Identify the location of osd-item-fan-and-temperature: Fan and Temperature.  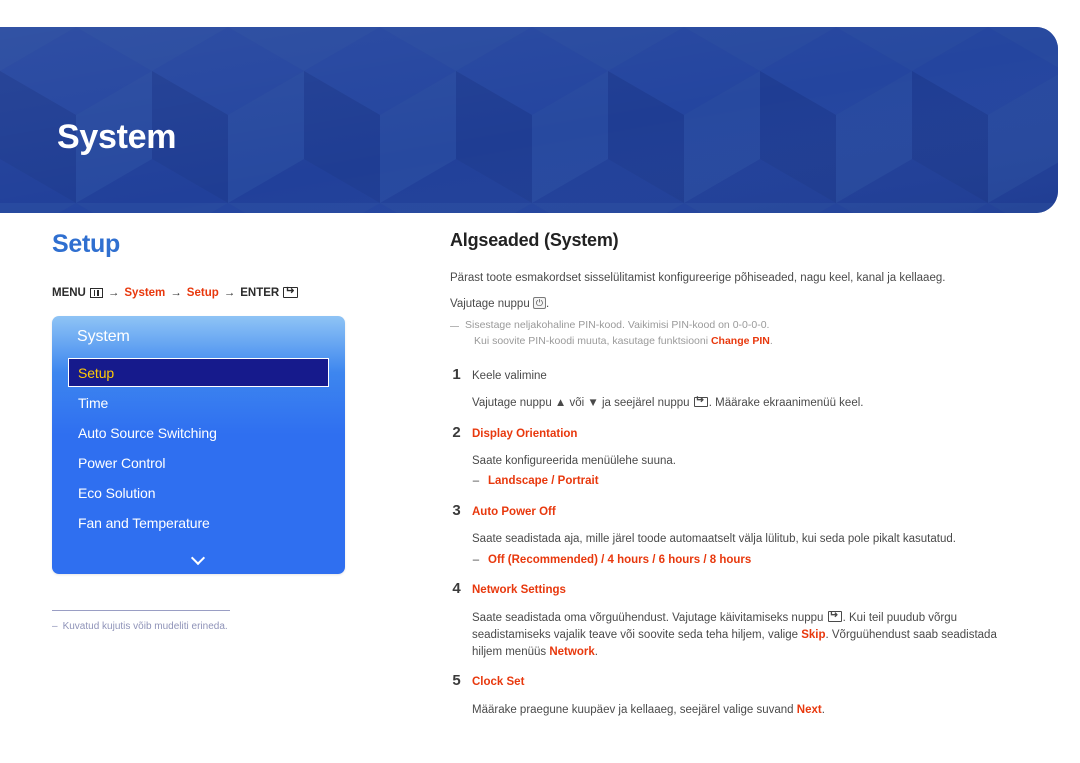
(198, 522).